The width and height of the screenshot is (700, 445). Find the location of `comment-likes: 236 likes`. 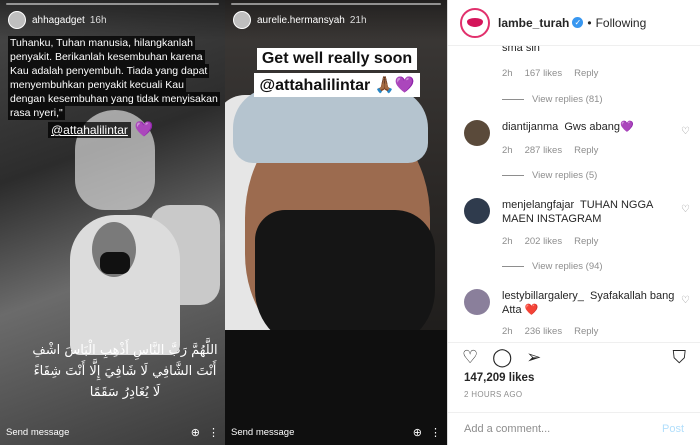

comment-likes: 236 likes is located at coordinates (544, 331).